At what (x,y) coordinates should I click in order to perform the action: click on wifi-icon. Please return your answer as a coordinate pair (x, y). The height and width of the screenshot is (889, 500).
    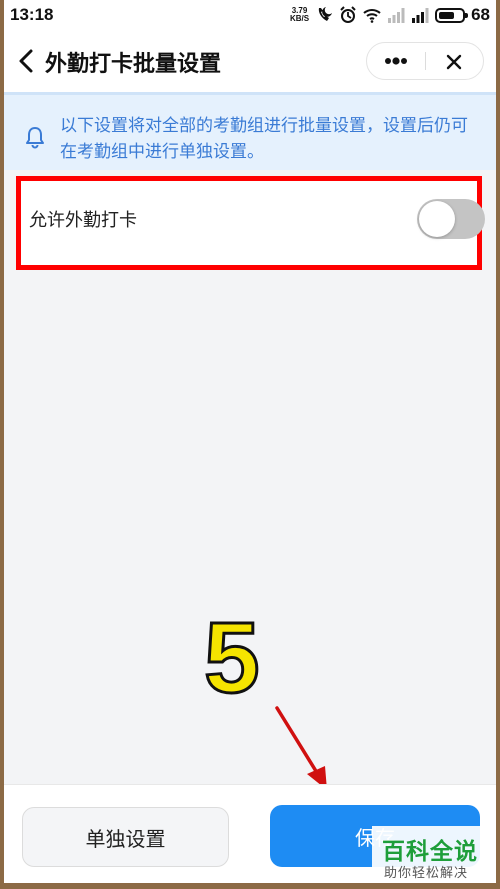
    Looking at the image, I should click on (372, 16).